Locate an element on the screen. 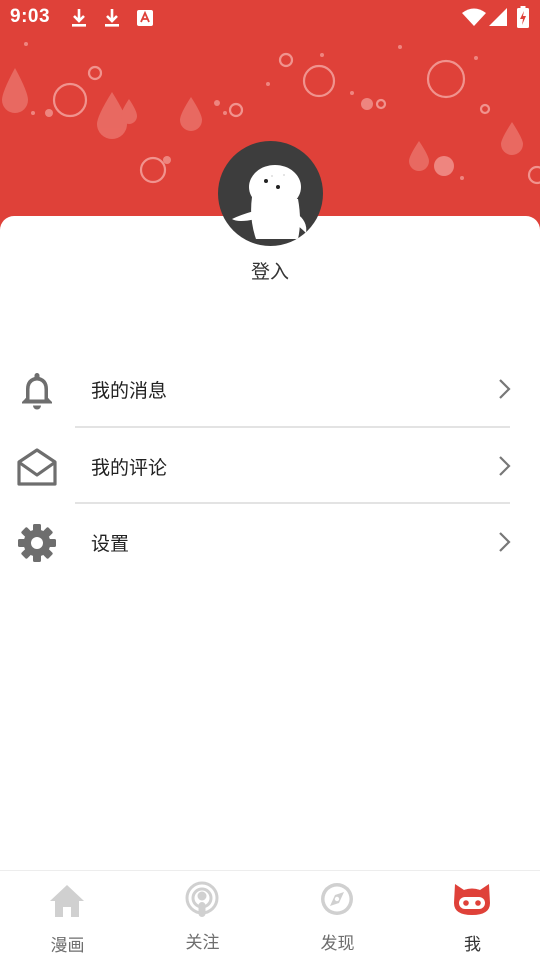  cat-face-icon is located at coordinates (472, 899).